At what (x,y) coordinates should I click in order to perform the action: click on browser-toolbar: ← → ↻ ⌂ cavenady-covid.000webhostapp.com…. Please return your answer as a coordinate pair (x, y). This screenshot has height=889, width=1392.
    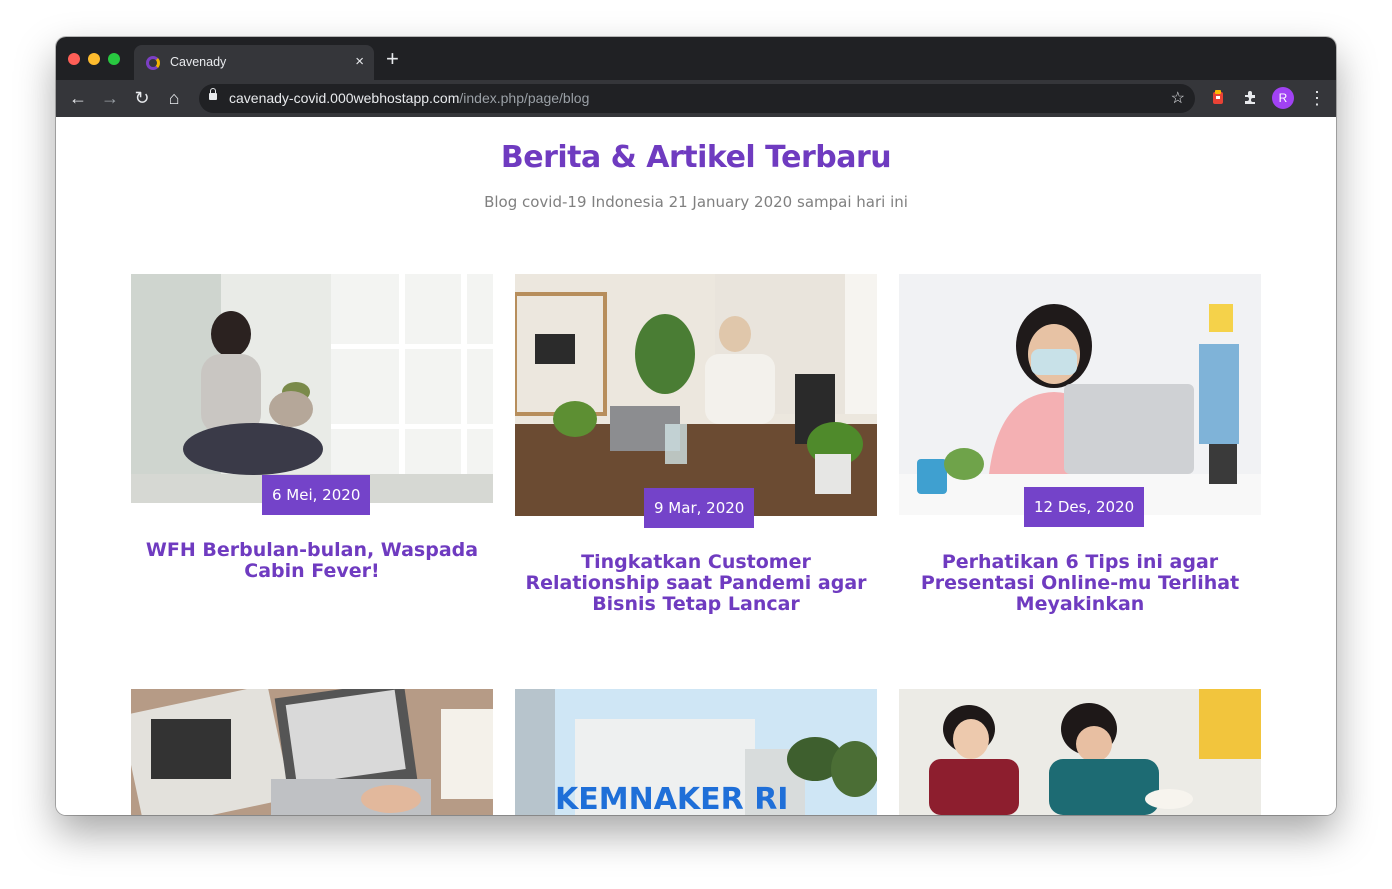
    Looking at the image, I should click on (696, 98).